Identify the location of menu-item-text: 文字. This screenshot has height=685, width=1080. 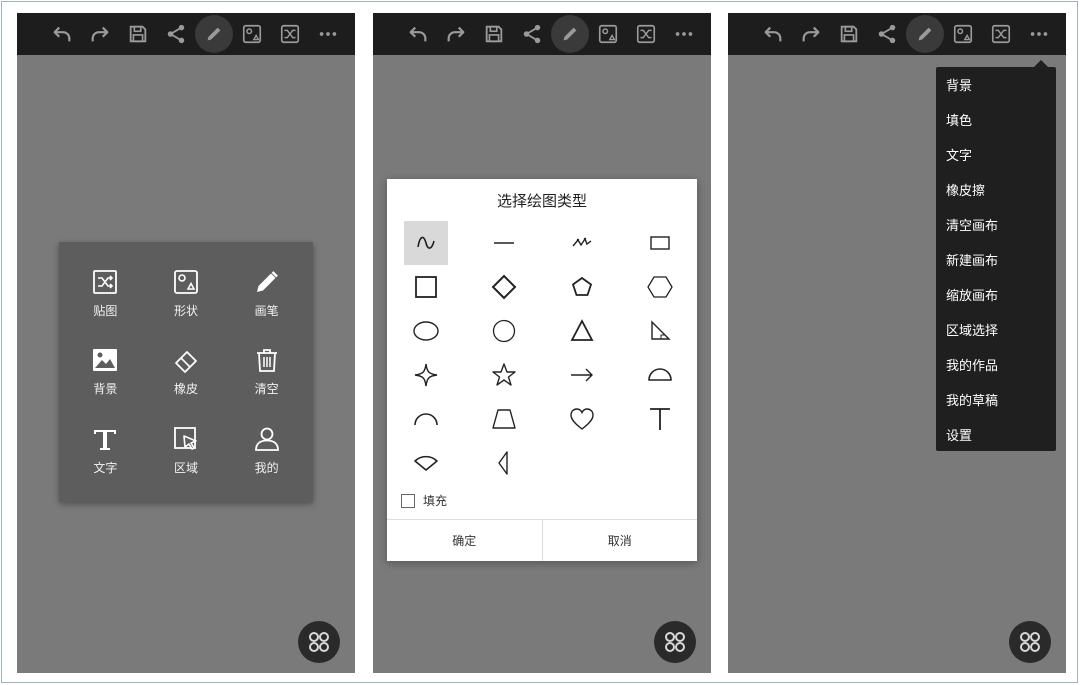
(105, 450).